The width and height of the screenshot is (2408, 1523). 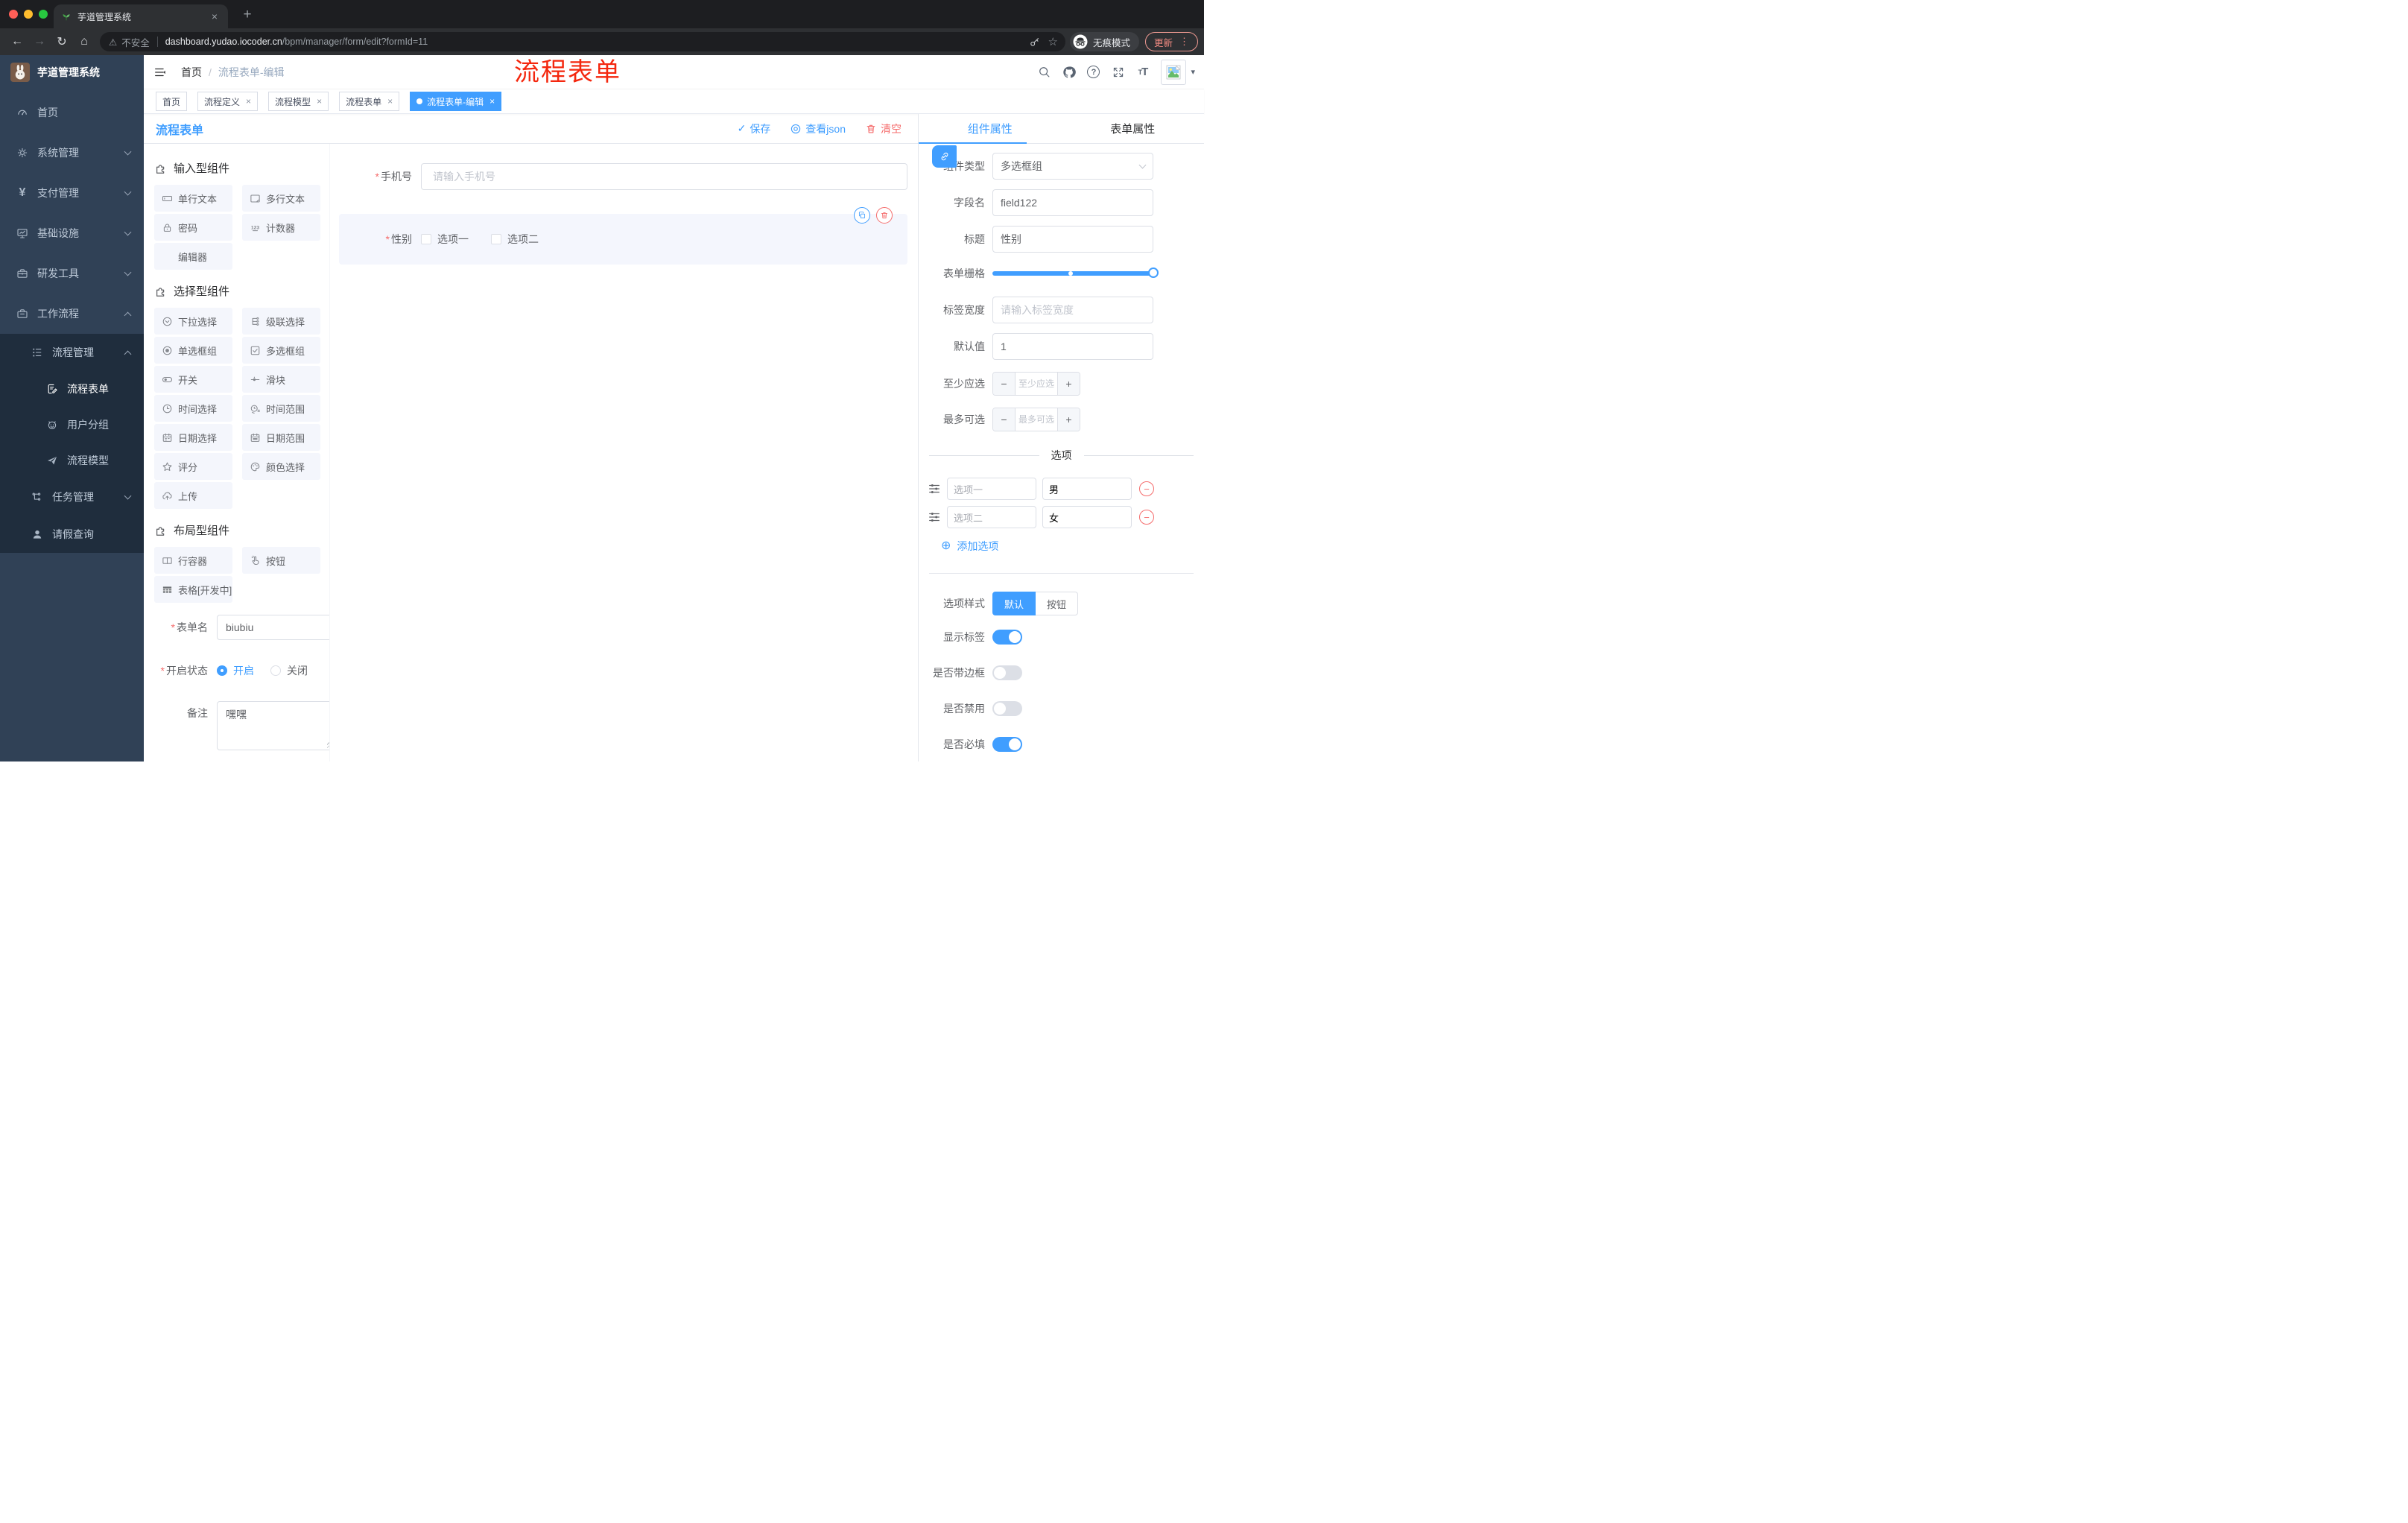 I want to click on sidebar-item-infra: 基础设施, so click(x=72, y=233).